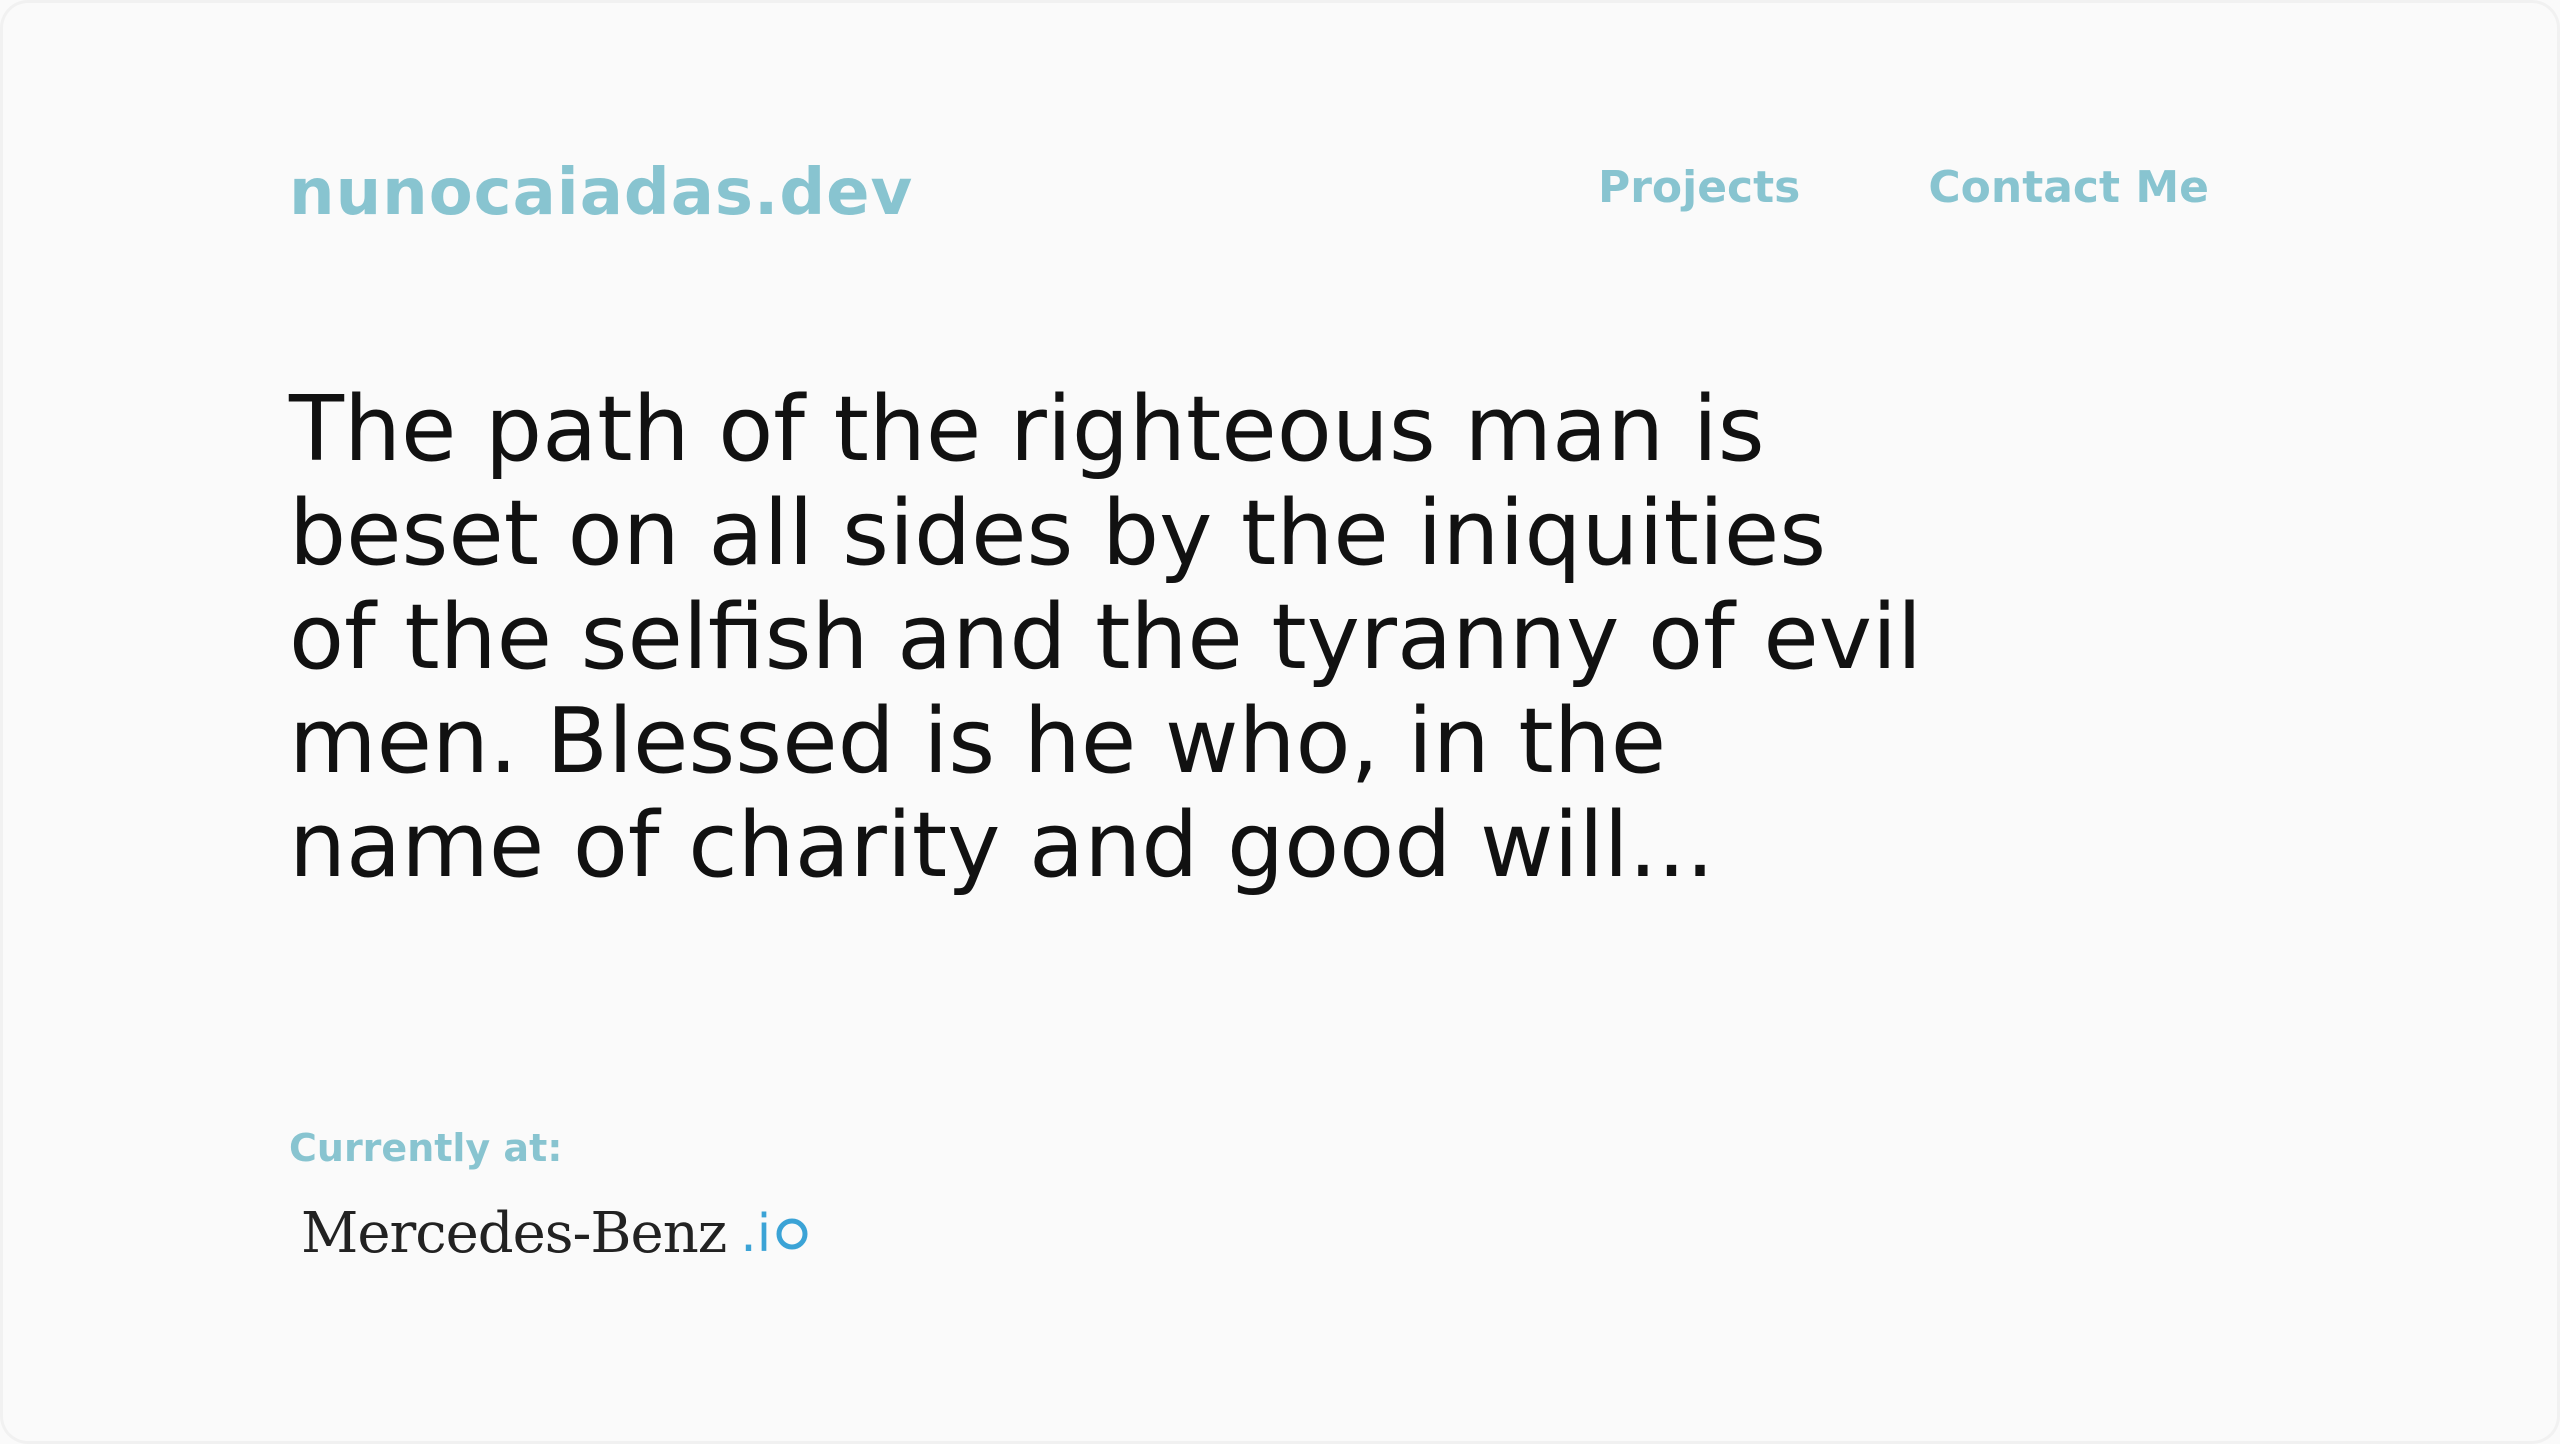 The image size is (2560, 1444). I want to click on currently-at-section: Currently at: Mercedes-Benz .i, so click(549, 1194).